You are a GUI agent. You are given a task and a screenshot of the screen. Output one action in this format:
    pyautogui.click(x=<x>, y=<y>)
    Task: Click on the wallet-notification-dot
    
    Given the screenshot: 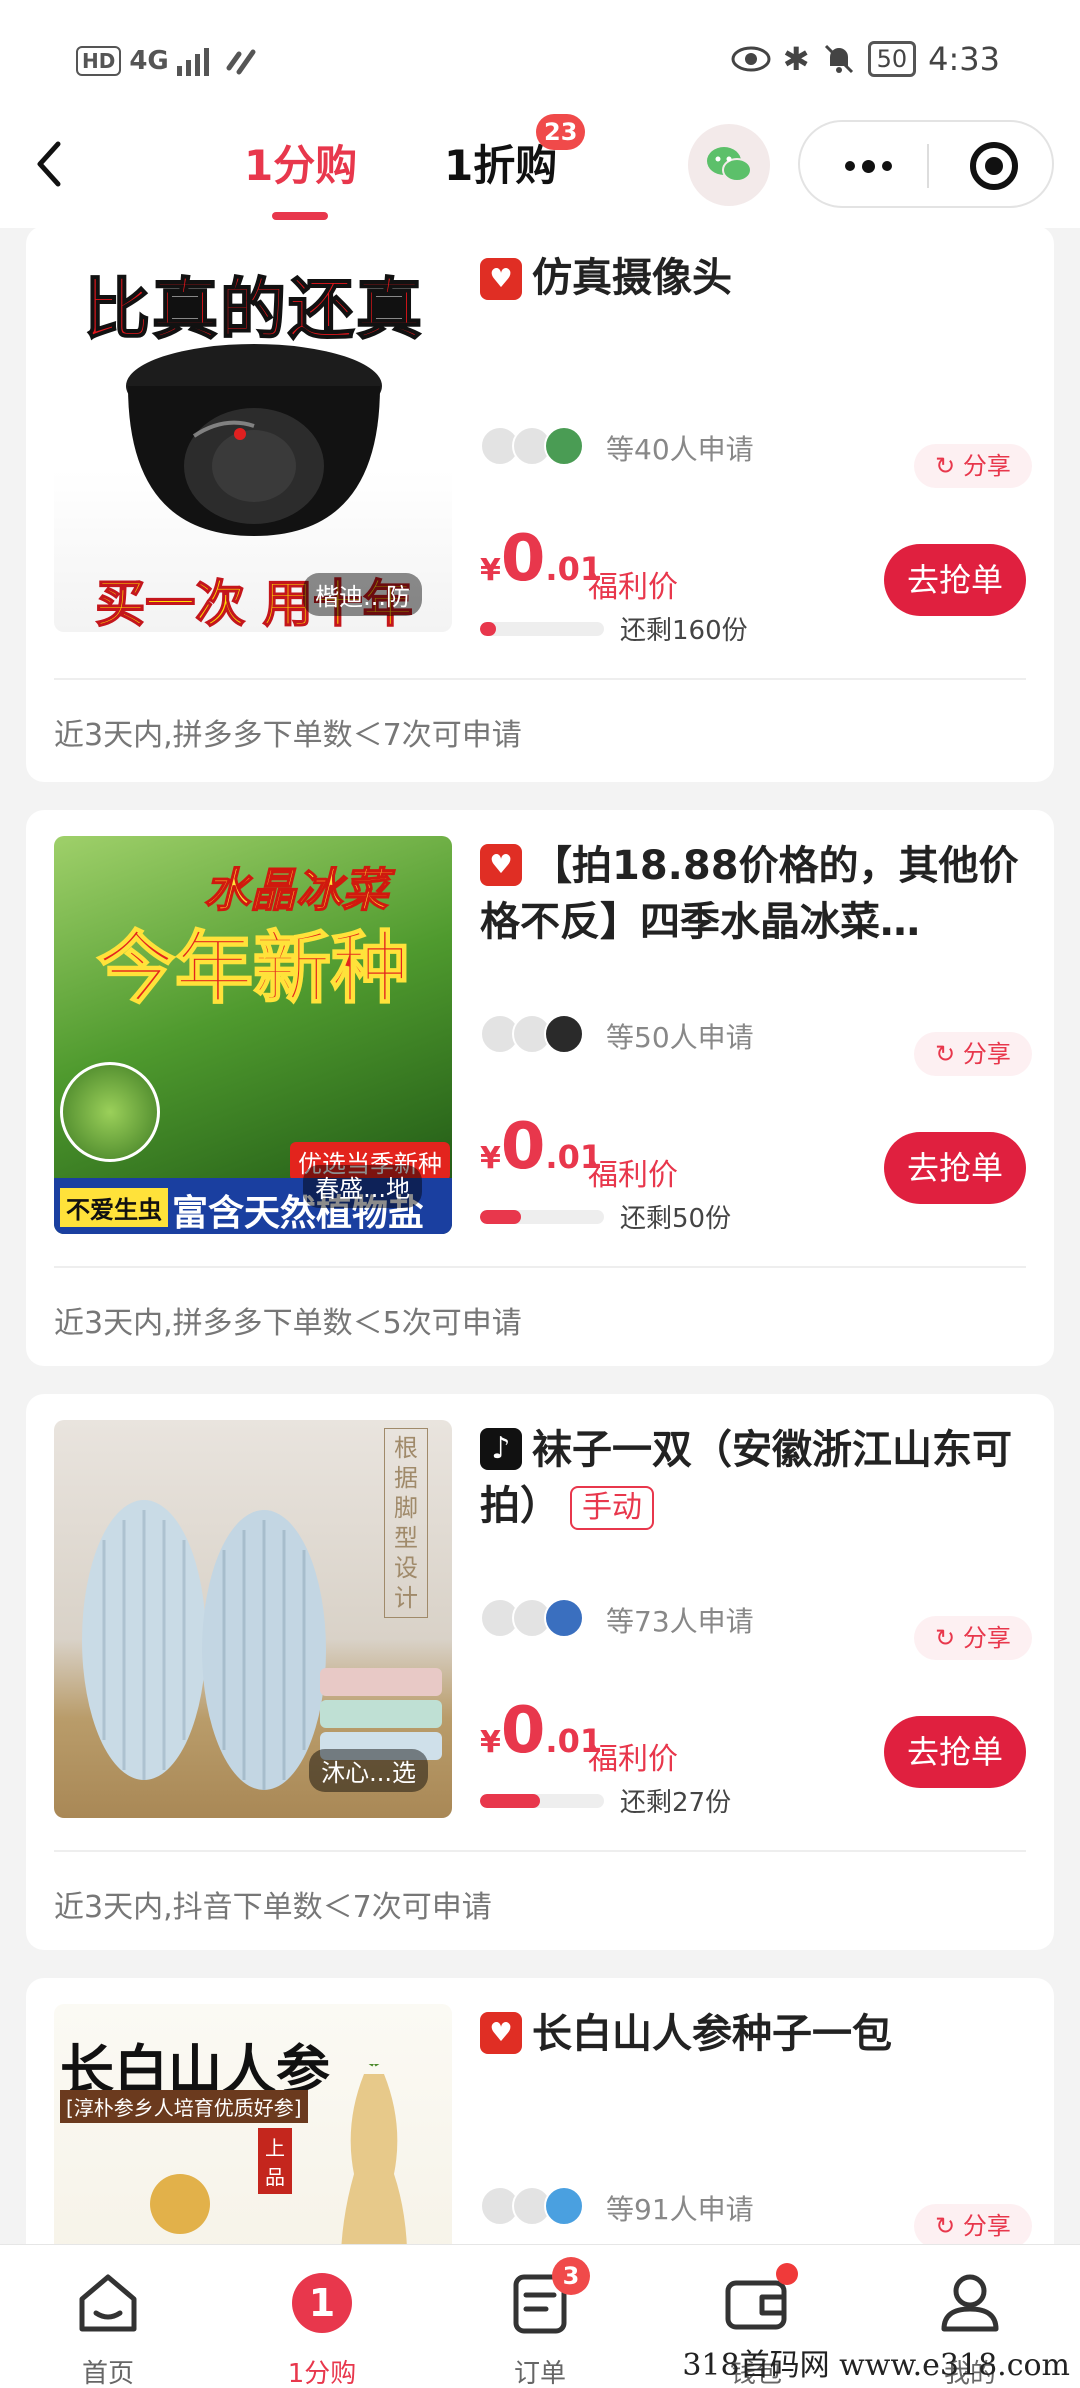 What is the action you would take?
    pyautogui.click(x=787, y=2274)
    